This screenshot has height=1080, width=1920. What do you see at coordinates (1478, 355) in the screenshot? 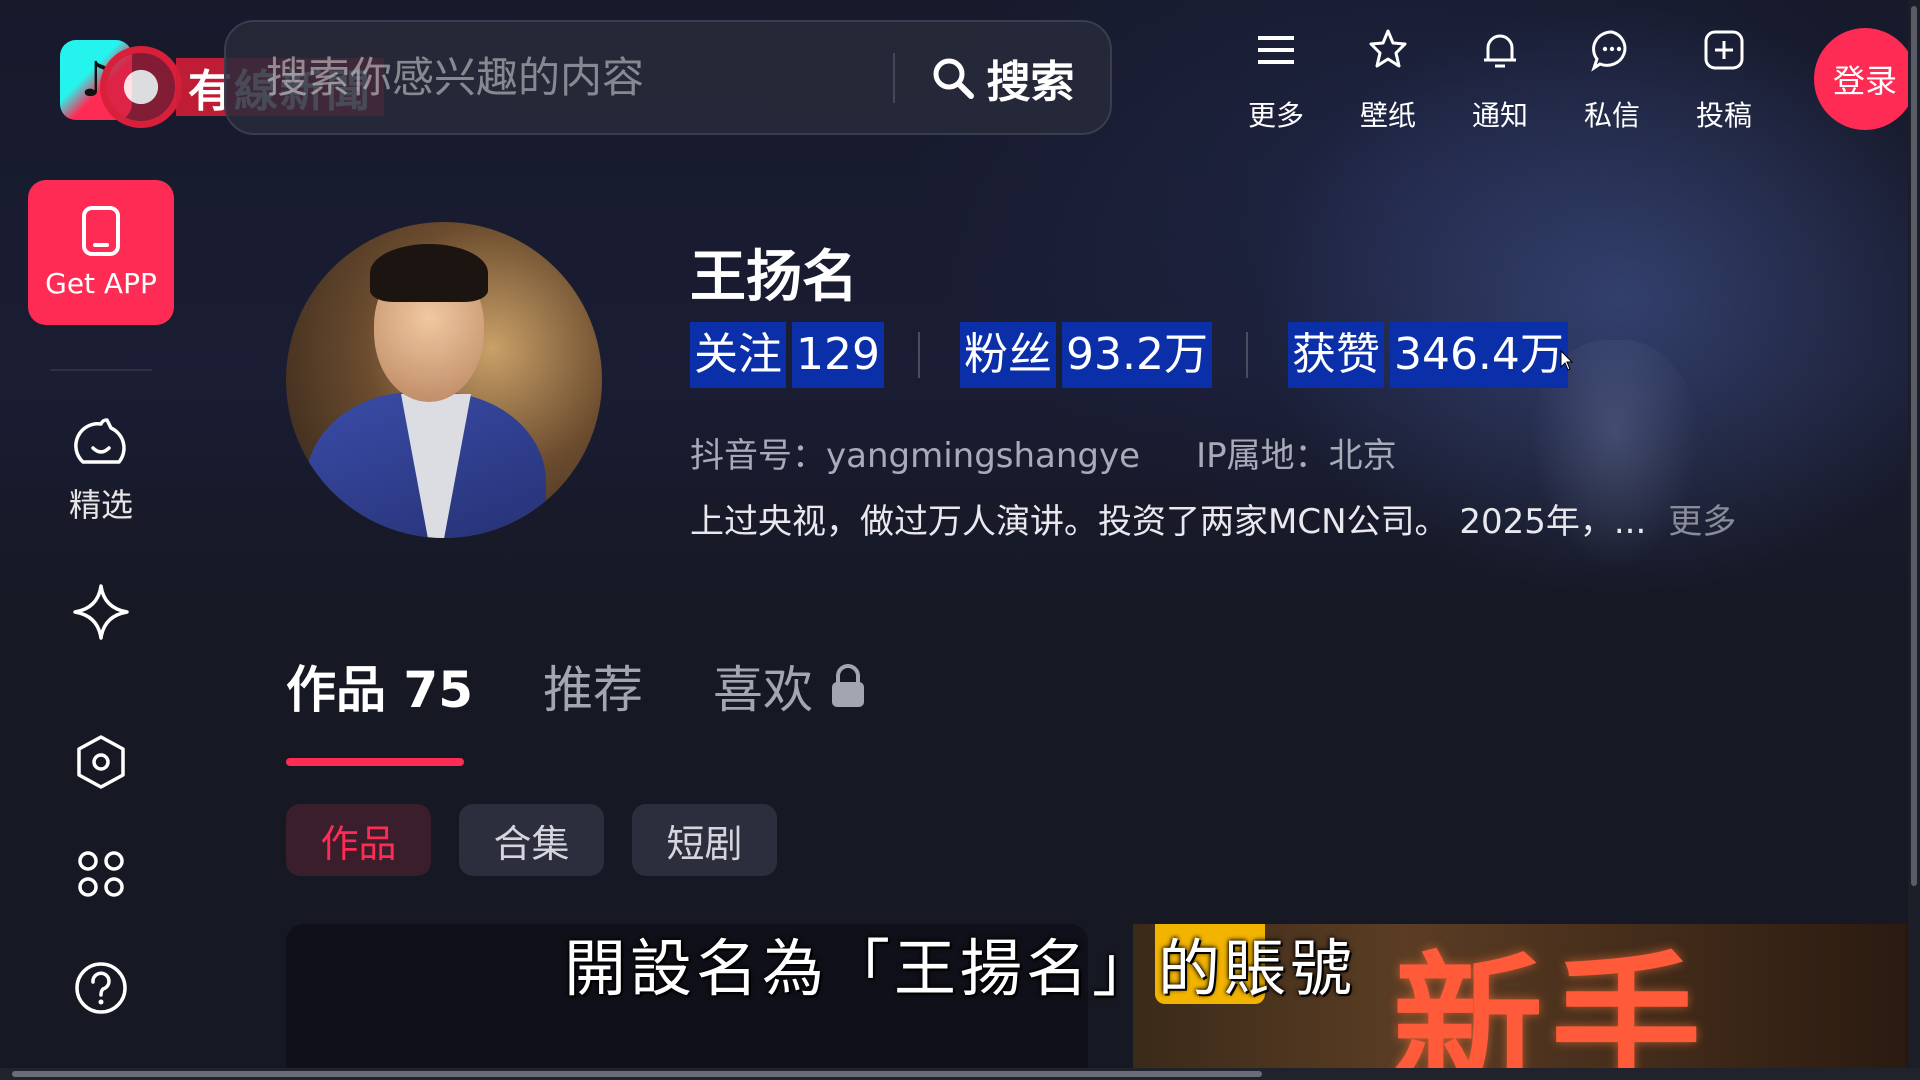
I see `likes-count: 346.4万` at bounding box center [1478, 355].